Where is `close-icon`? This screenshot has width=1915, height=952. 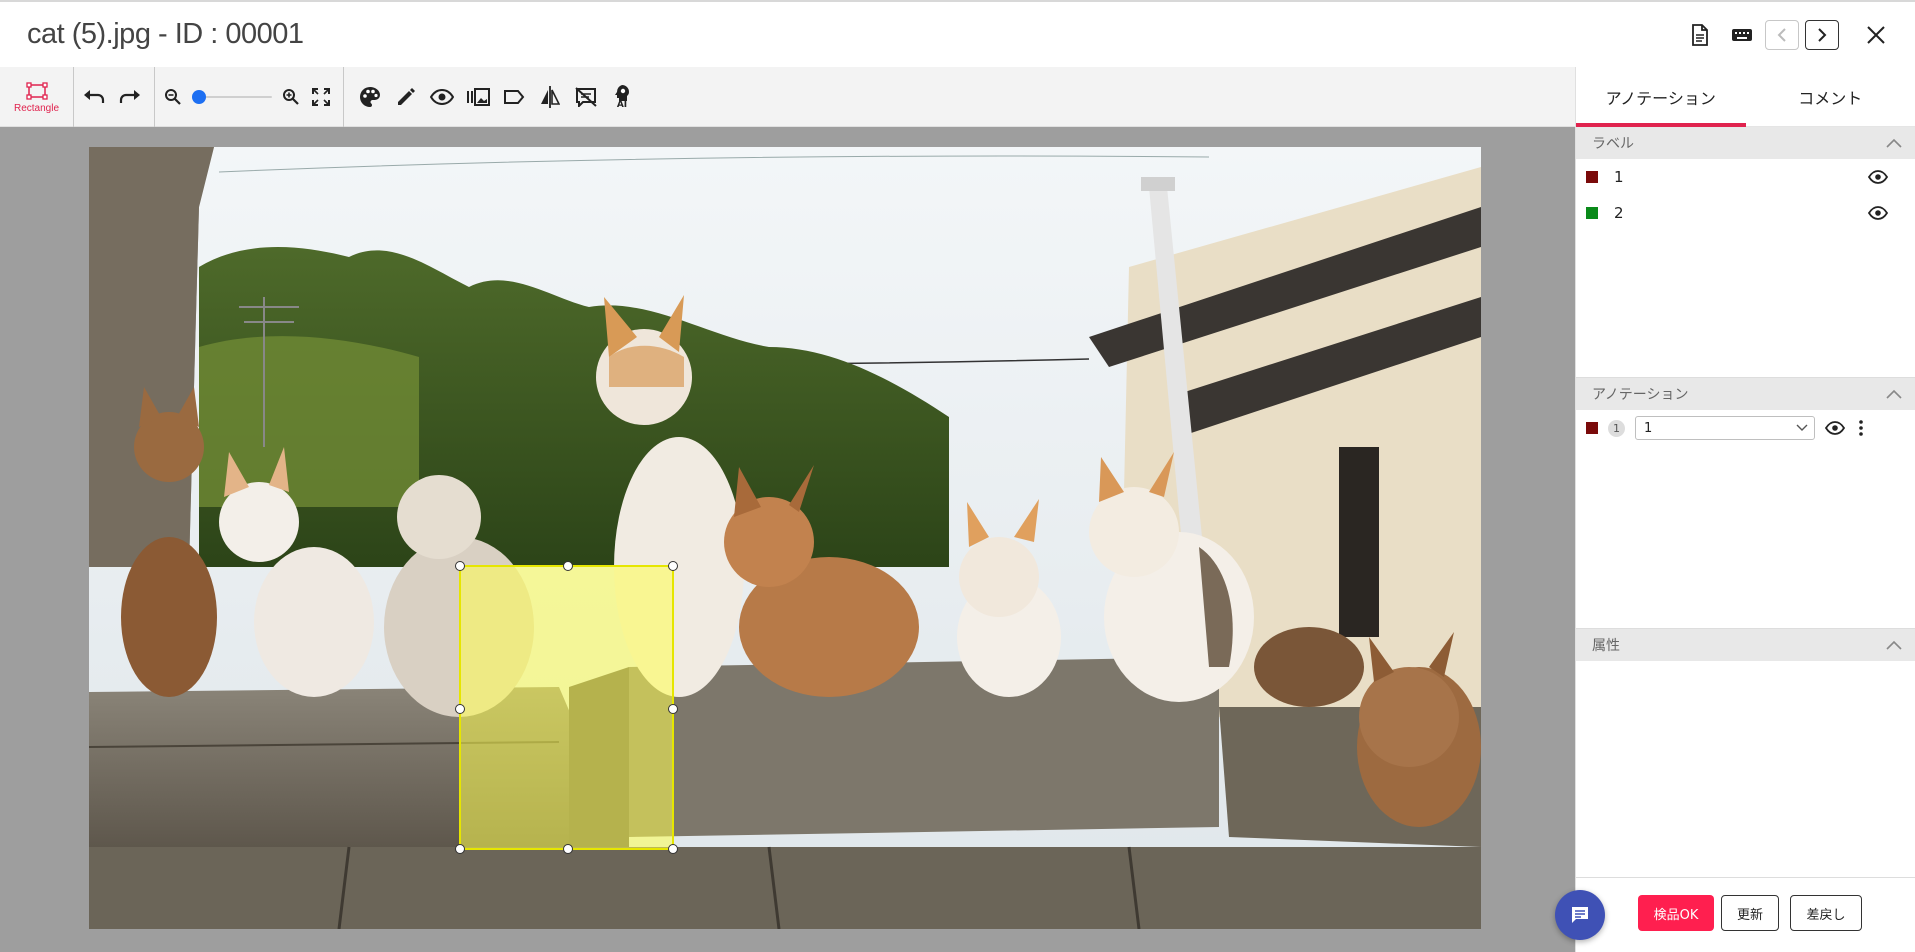 close-icon is located at coordinates (1876, 35).